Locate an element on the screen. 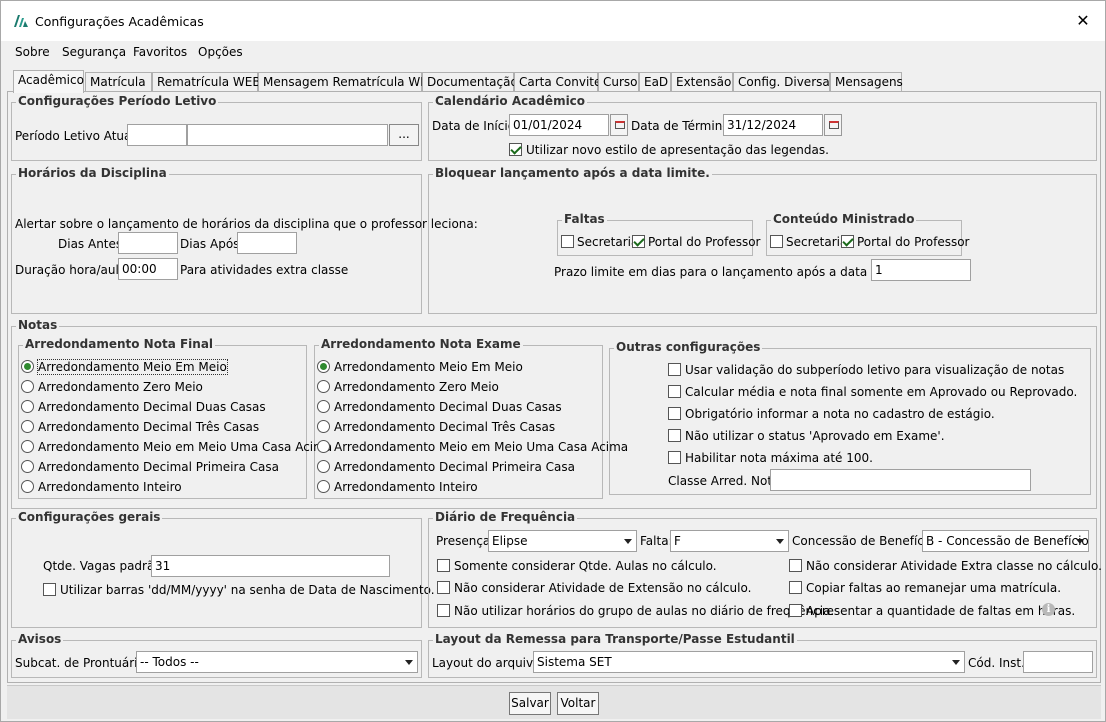 The image size is (1106, 722). concessao-select: B - Concessão de Benefício is located at coordinates (1005, 541).